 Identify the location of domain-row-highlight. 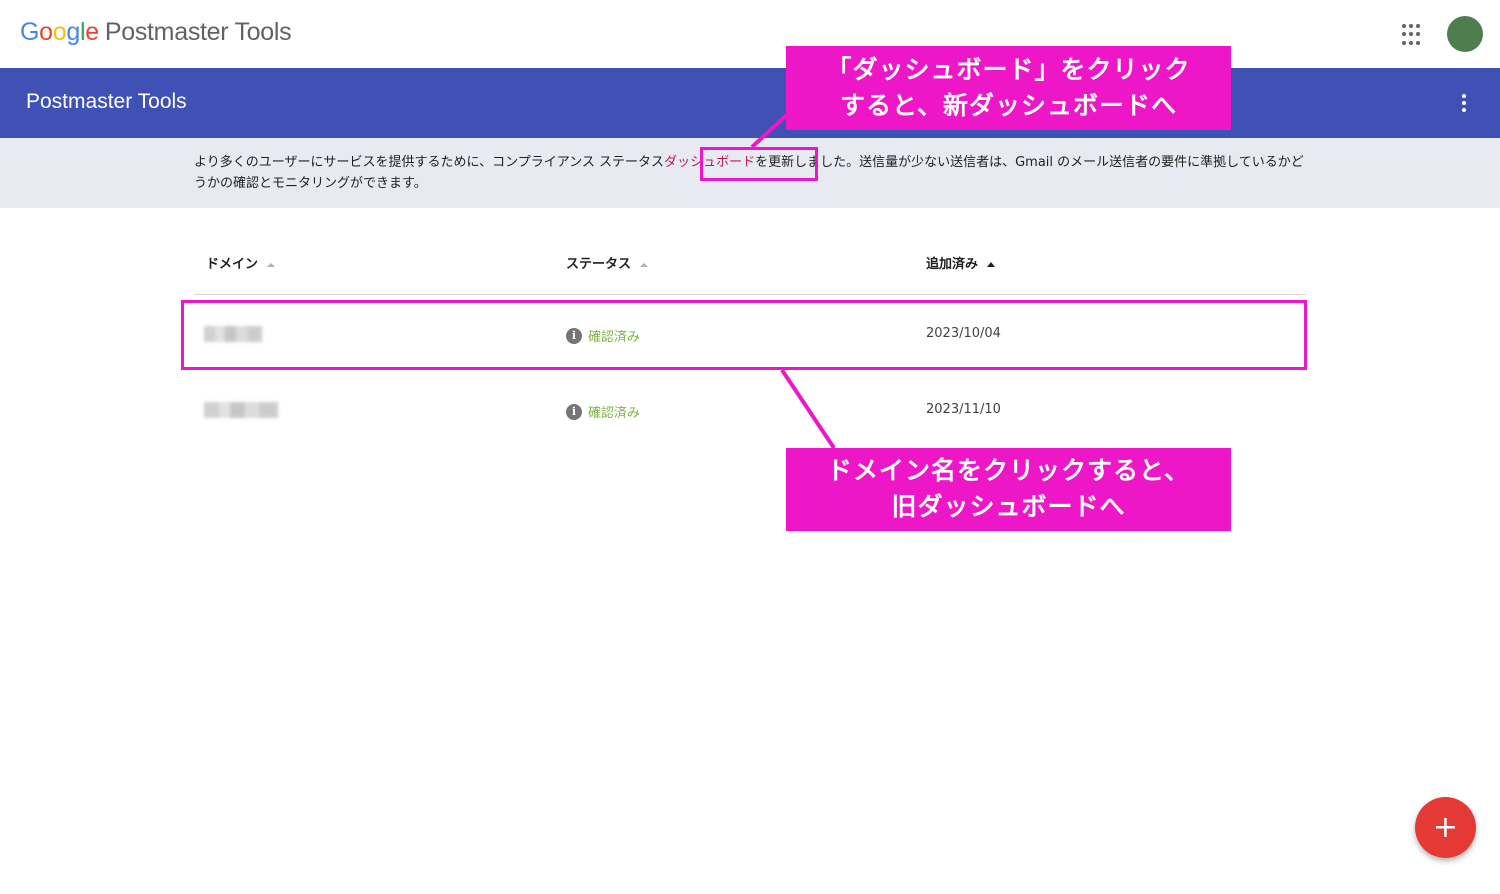
(744, 335).